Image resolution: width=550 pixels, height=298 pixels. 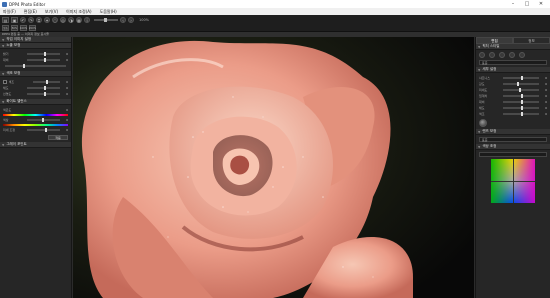 I want to click on section-title: 작업 이미지 설정, so click(x=19, y=39).